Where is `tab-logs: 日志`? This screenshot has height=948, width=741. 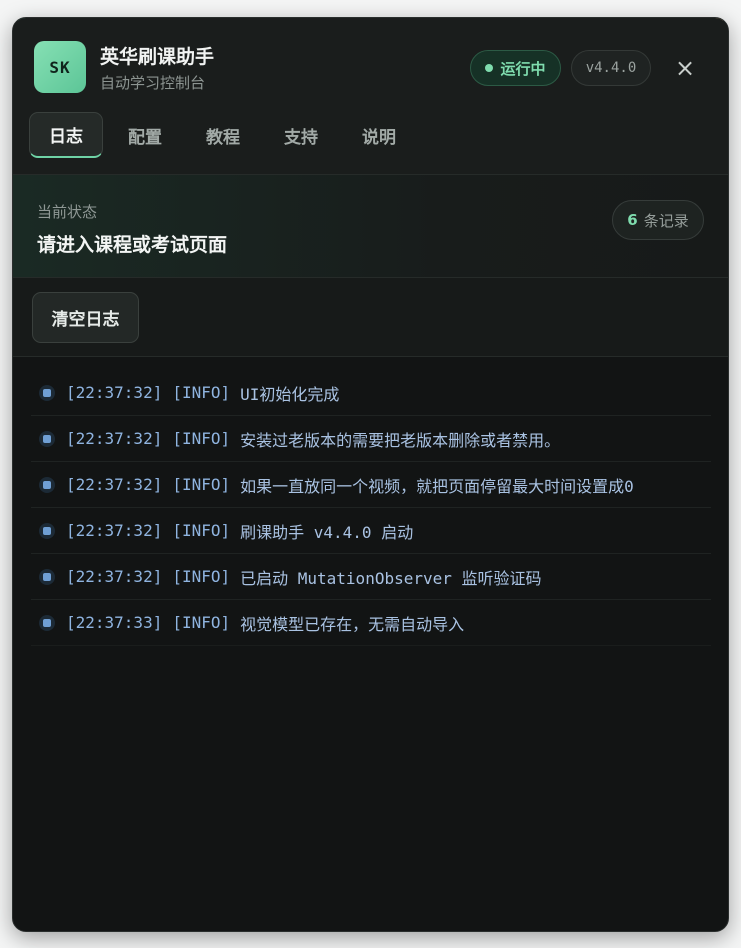
tab-logs: 日志 is located at coordinates (66, 135).